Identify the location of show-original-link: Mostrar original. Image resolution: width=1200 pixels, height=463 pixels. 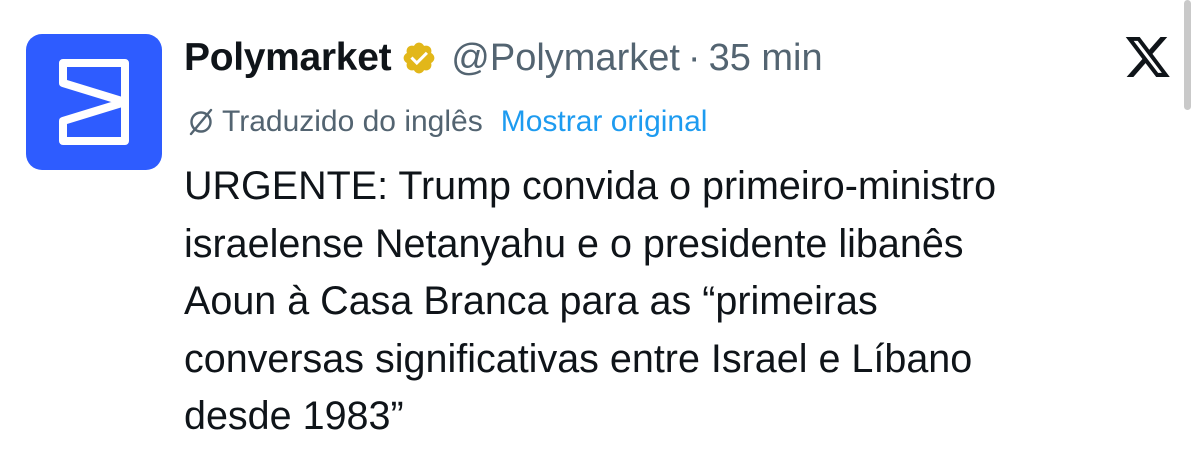
(604, 122).